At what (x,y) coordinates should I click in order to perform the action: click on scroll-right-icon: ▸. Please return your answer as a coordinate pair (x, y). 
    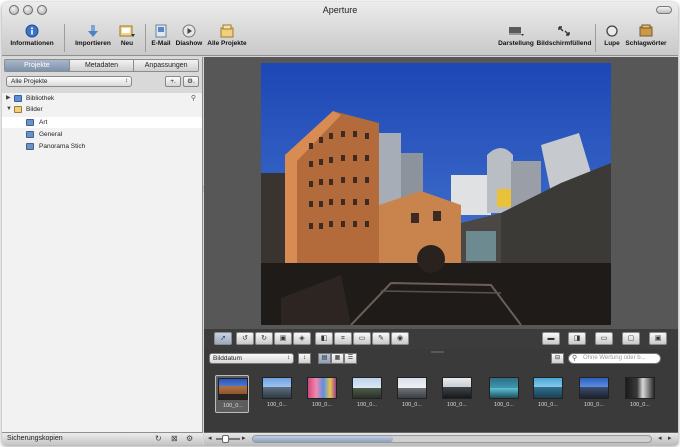
    Looking at the image, I should click on (670, 438).